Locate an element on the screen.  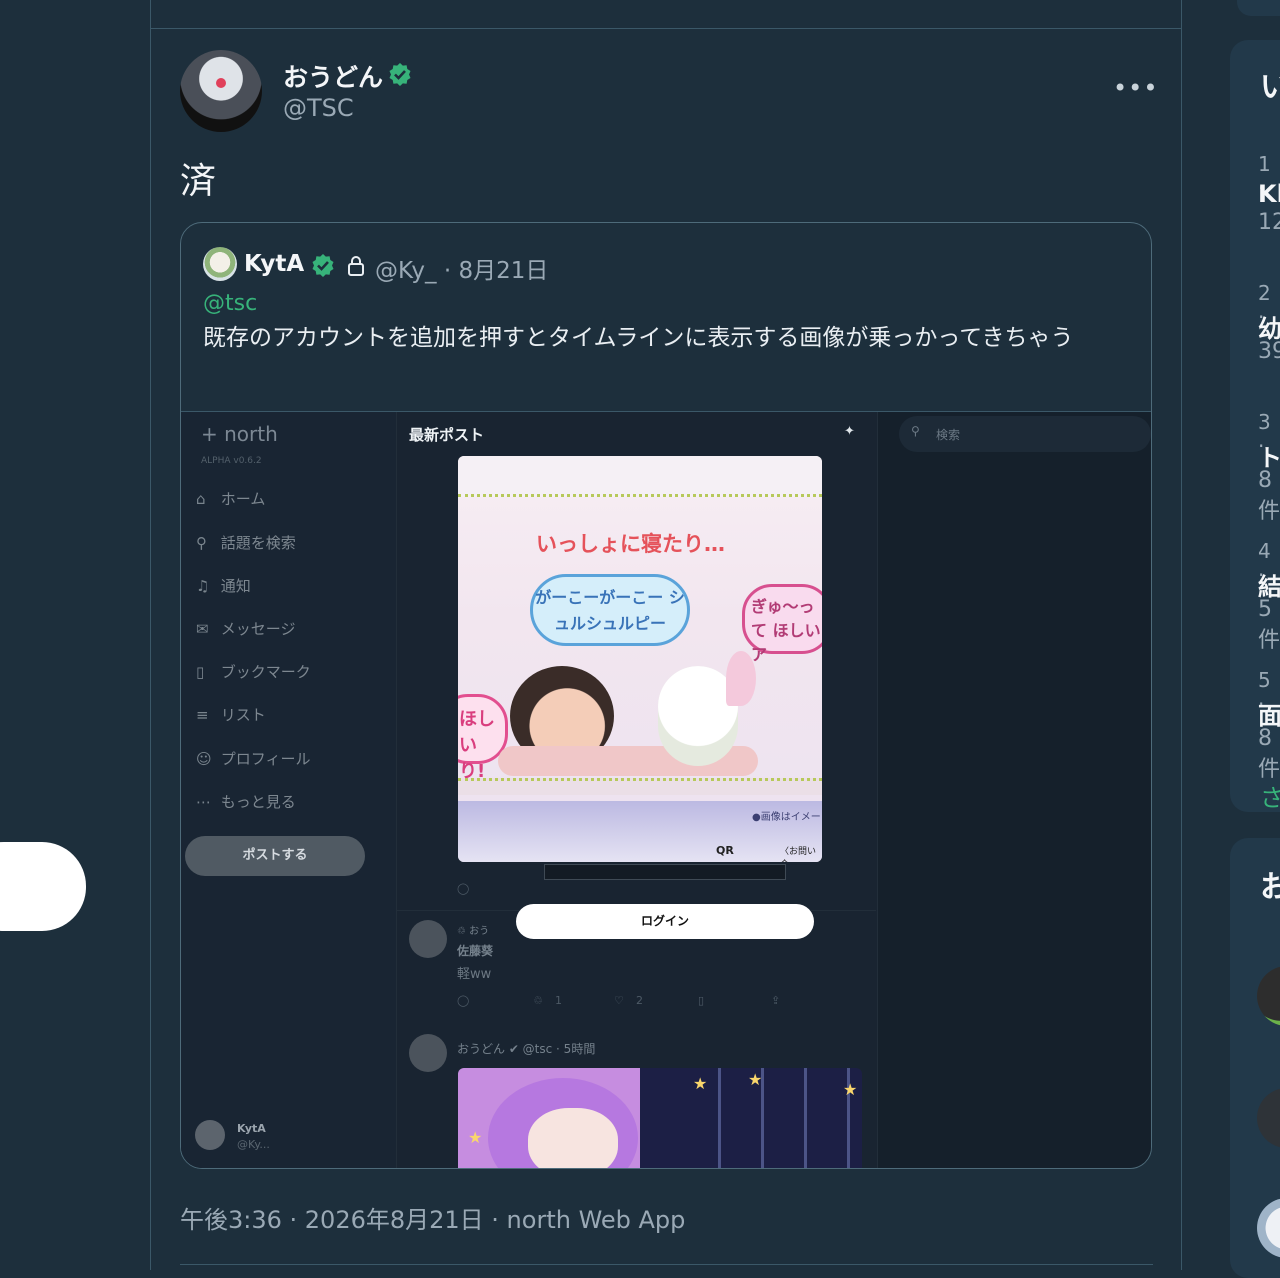
quote-text: 既存のアカウントを追加を押すとタイムラインに表示する画像が乗っかってきちゃう is located at coordinates (638, 338).